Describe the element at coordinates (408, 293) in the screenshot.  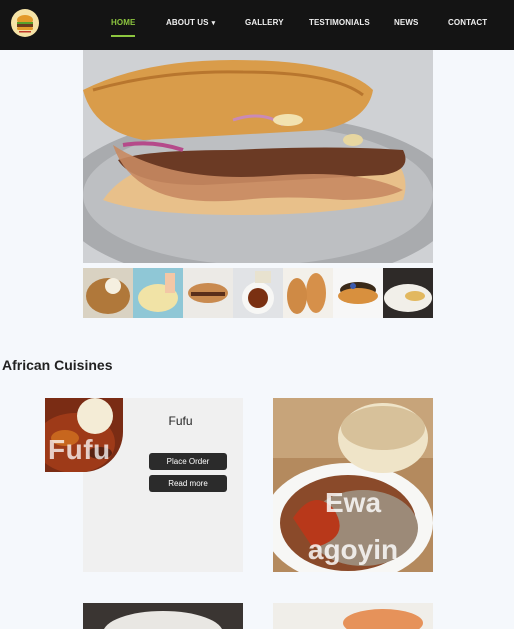
I see `thumbnail-plate-dish` at that location.